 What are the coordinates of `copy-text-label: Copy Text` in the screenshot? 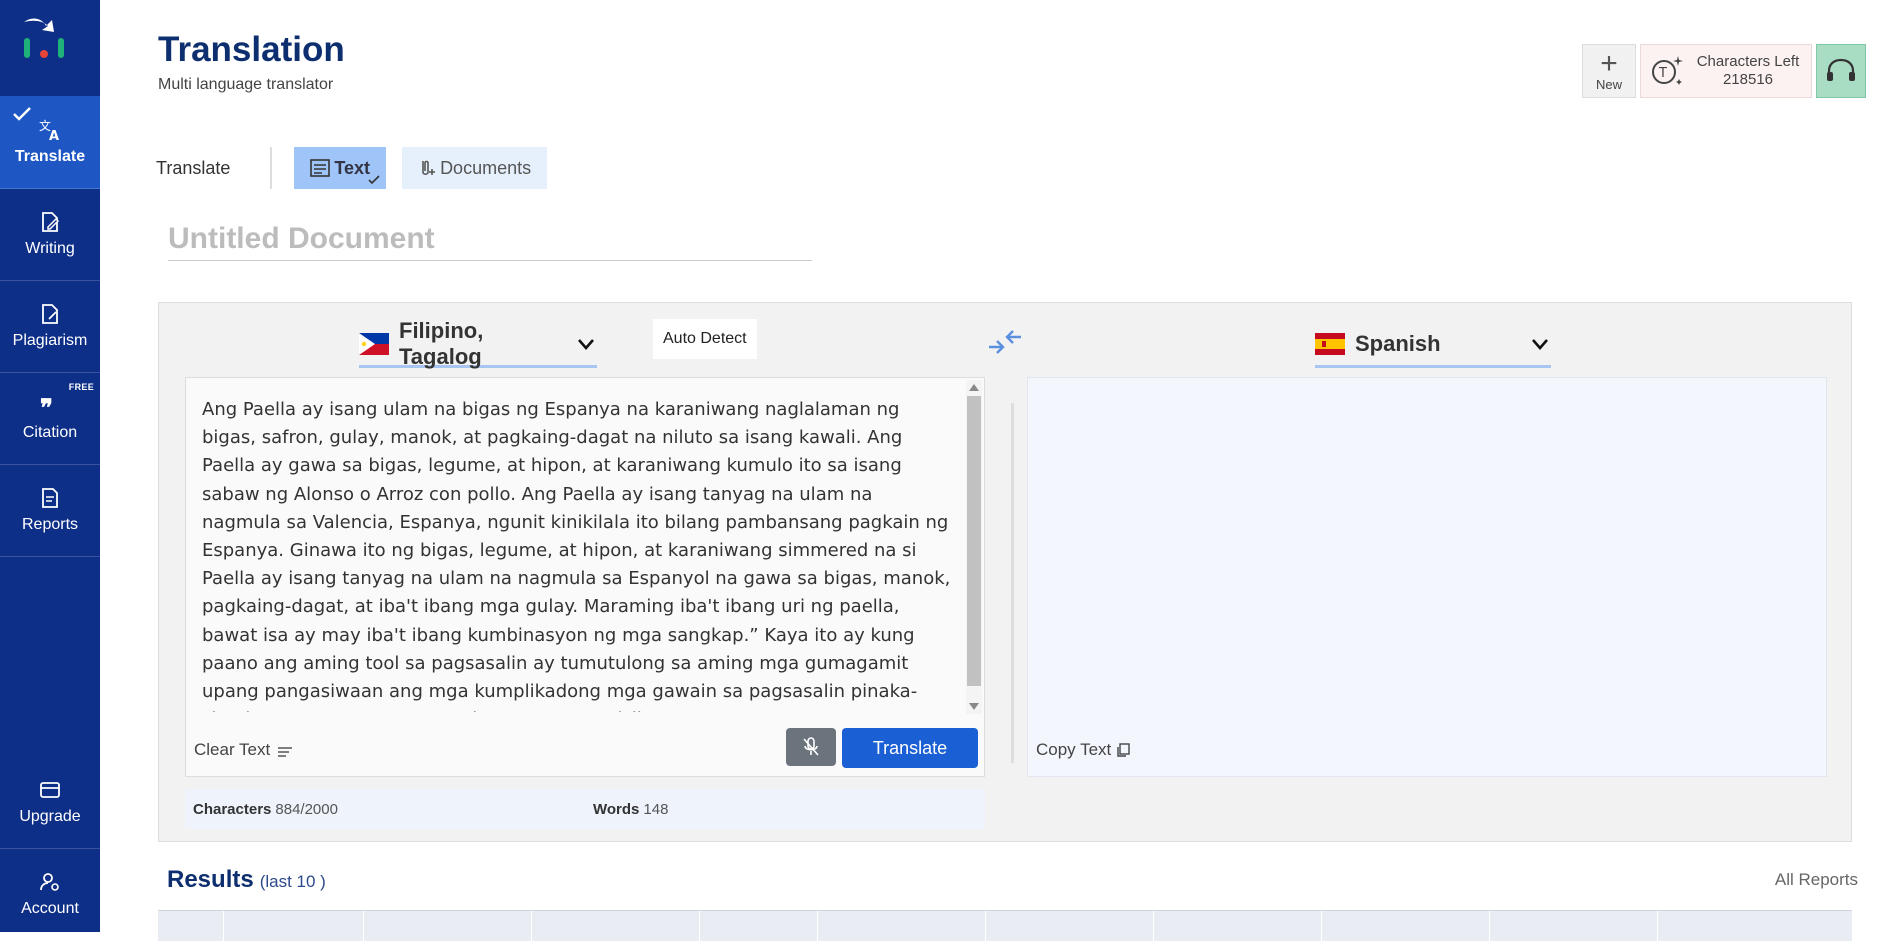 It's located at (1074, 749).